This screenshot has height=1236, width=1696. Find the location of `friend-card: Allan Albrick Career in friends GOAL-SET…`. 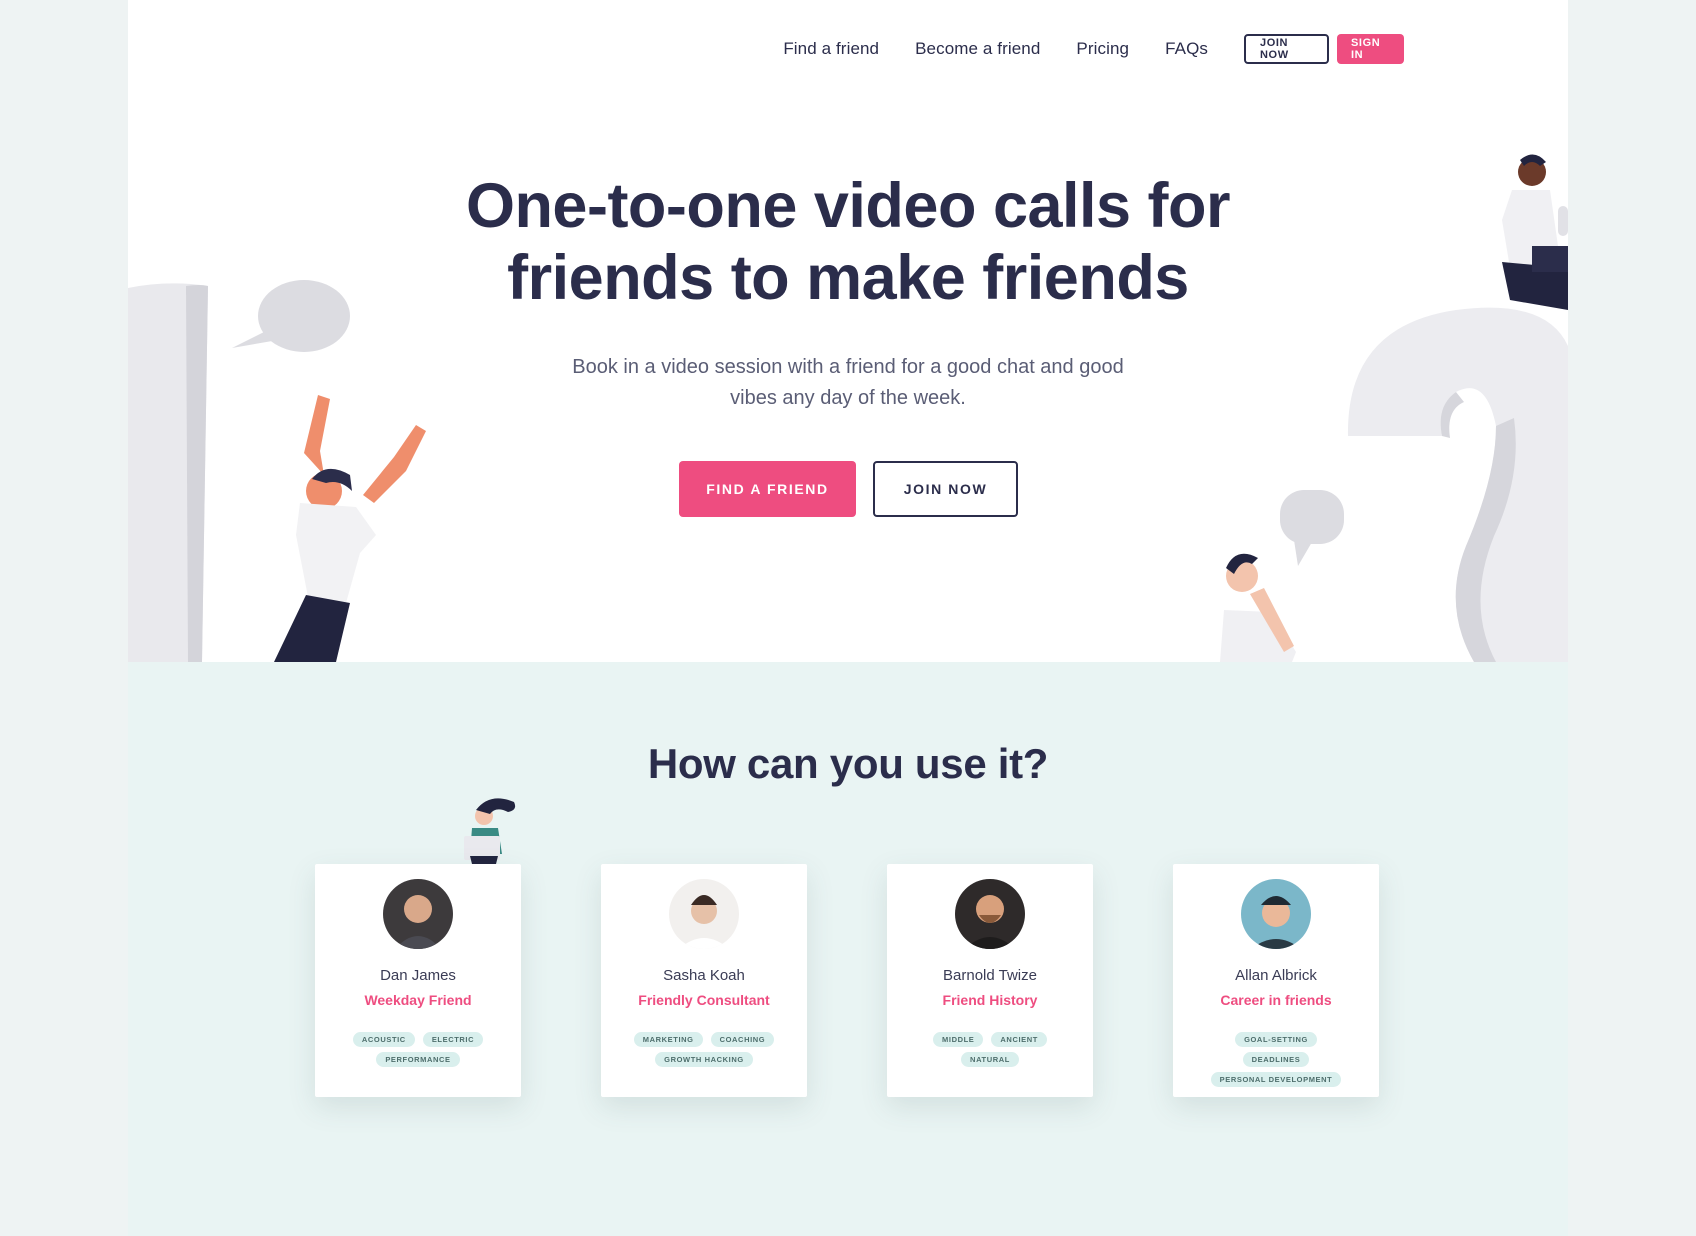

friend-card: Allan Albrick Career in friends GOAL-SET… is located at coordinates (1276, 980).